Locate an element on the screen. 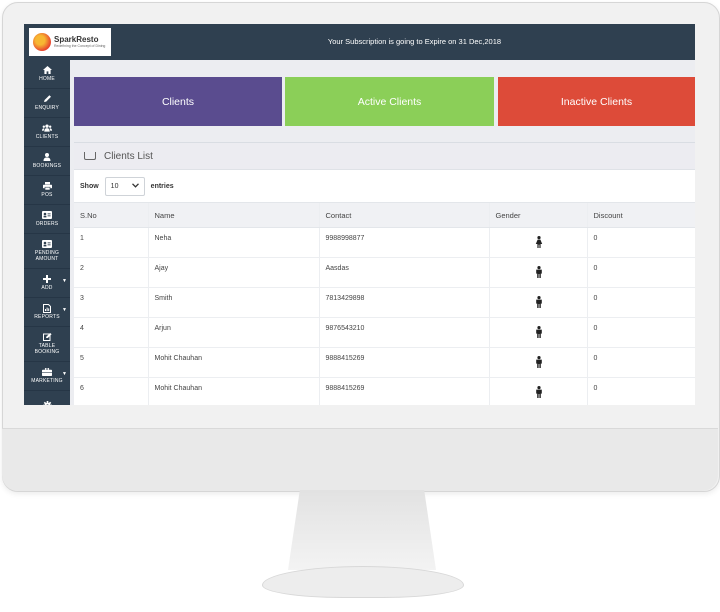 This screenshot has width=720, height=612. sidebar-item-table-booking: TABLE BOOKING is located at coordinates (47, 344).